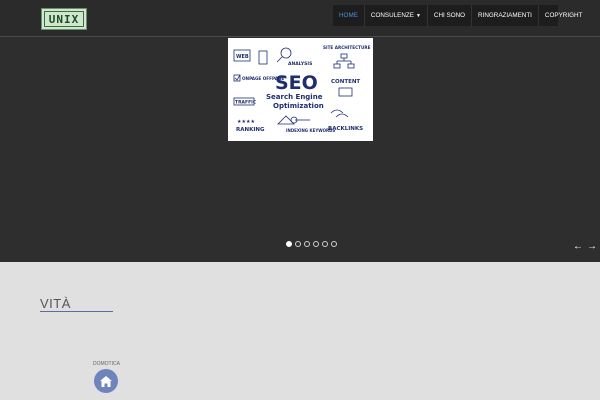 Image resolution: width=600 pixels, height=400 pixels. Describe the element at coordinates (106, 364) in the screenshot. I see `domotica-label: DOMOTICA` at that location.